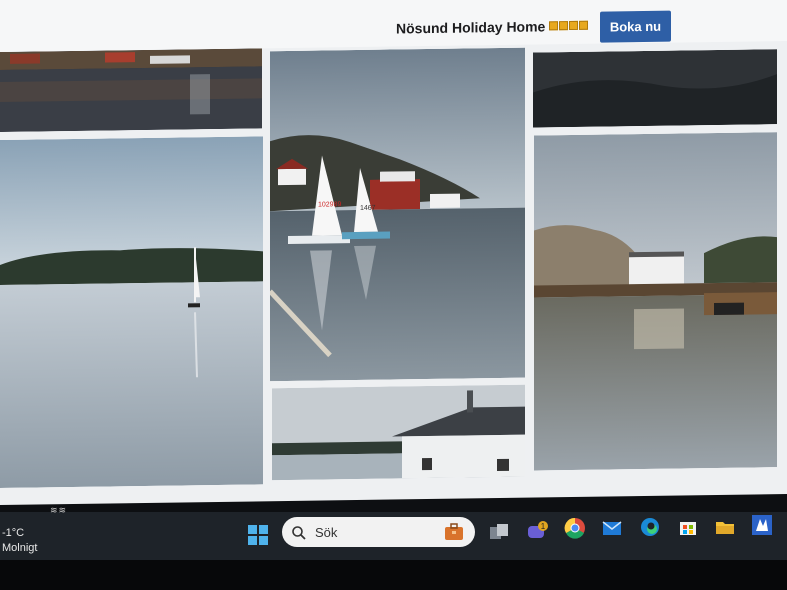 Image resolution: width=787 pixels, height=590 pixels. I want to click on monitor-bezel, so click(393, 575).